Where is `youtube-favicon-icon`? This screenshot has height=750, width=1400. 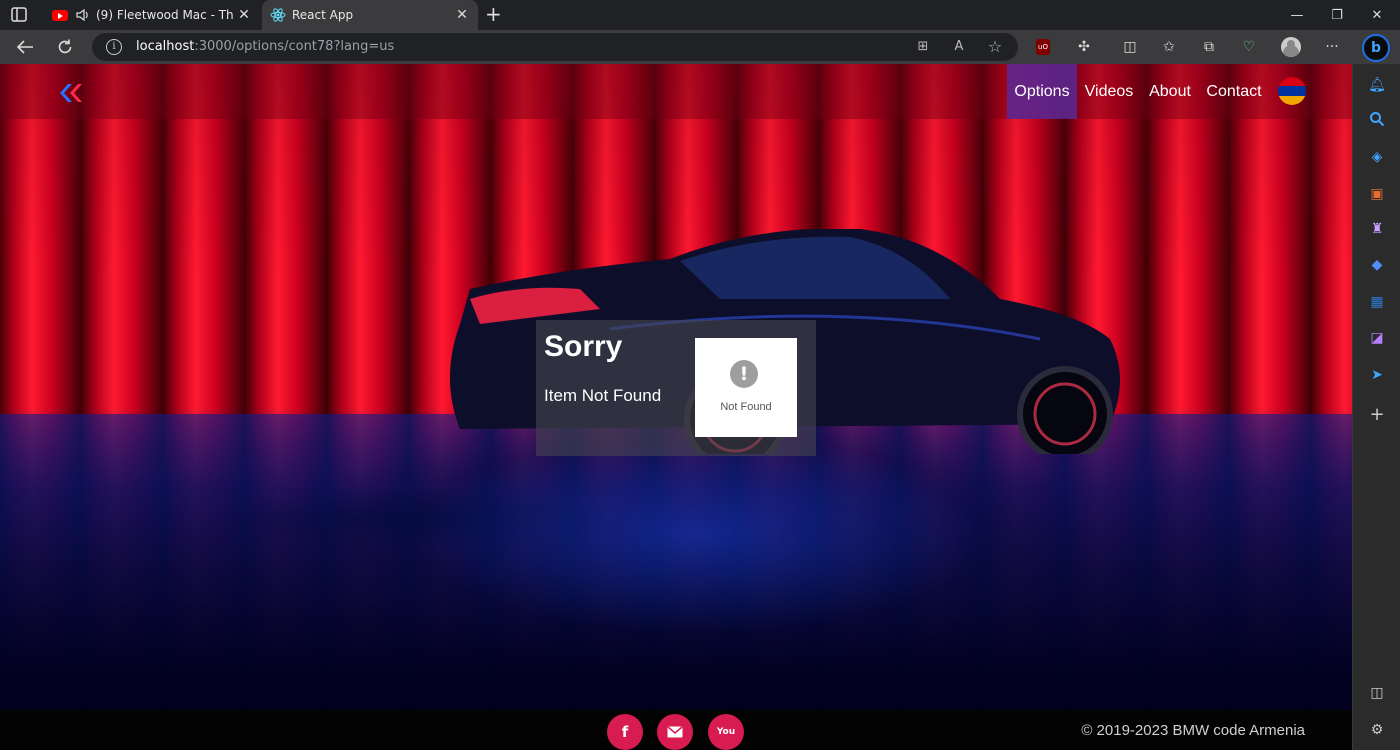
youtube-favicon-icon is located at coordinates (60, 15).